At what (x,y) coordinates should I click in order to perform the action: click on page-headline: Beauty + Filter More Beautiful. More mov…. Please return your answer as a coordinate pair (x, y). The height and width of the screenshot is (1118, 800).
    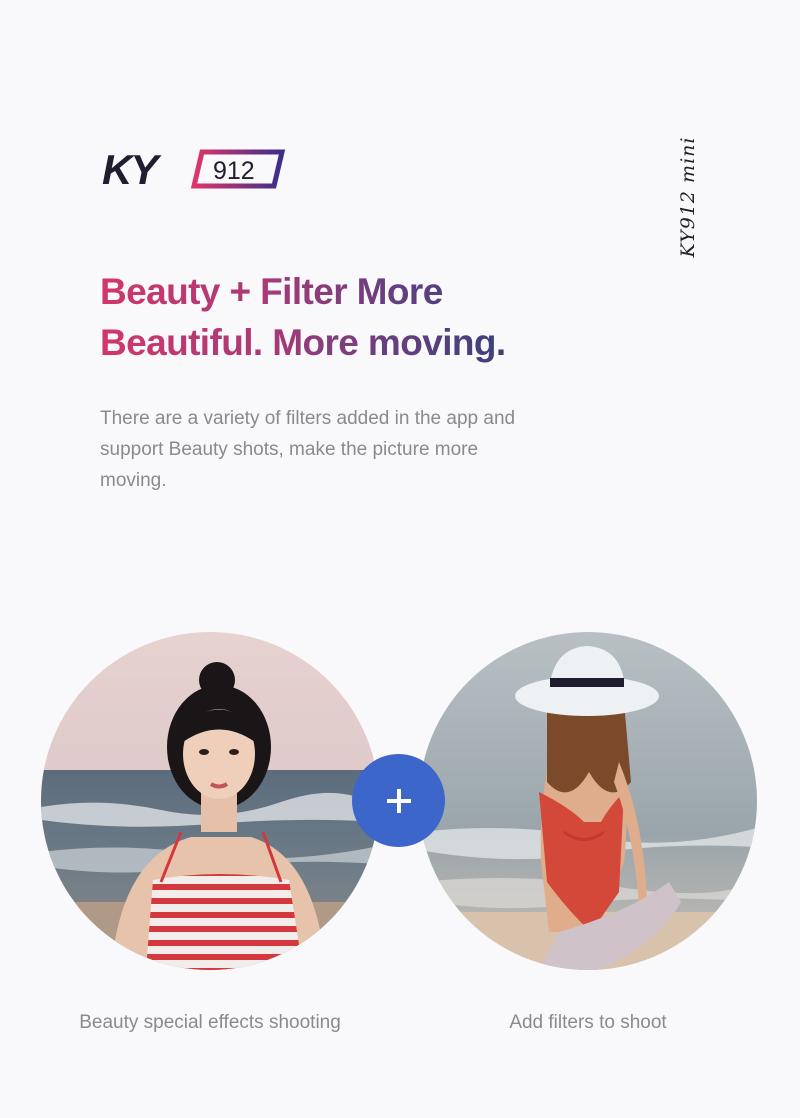
    Looking at the image, I should click on (303, 317).